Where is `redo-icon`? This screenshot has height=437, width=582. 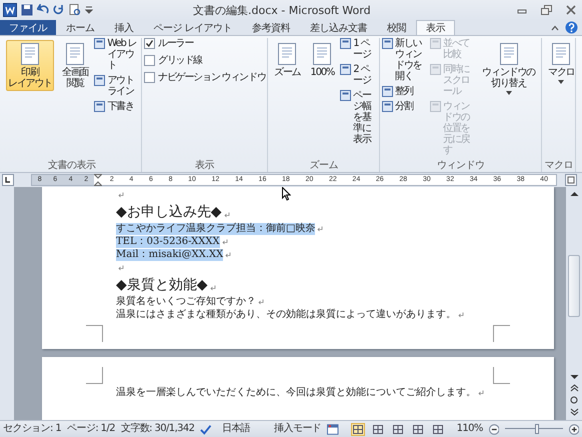
redo-icon is located at coordinates (59, 10).